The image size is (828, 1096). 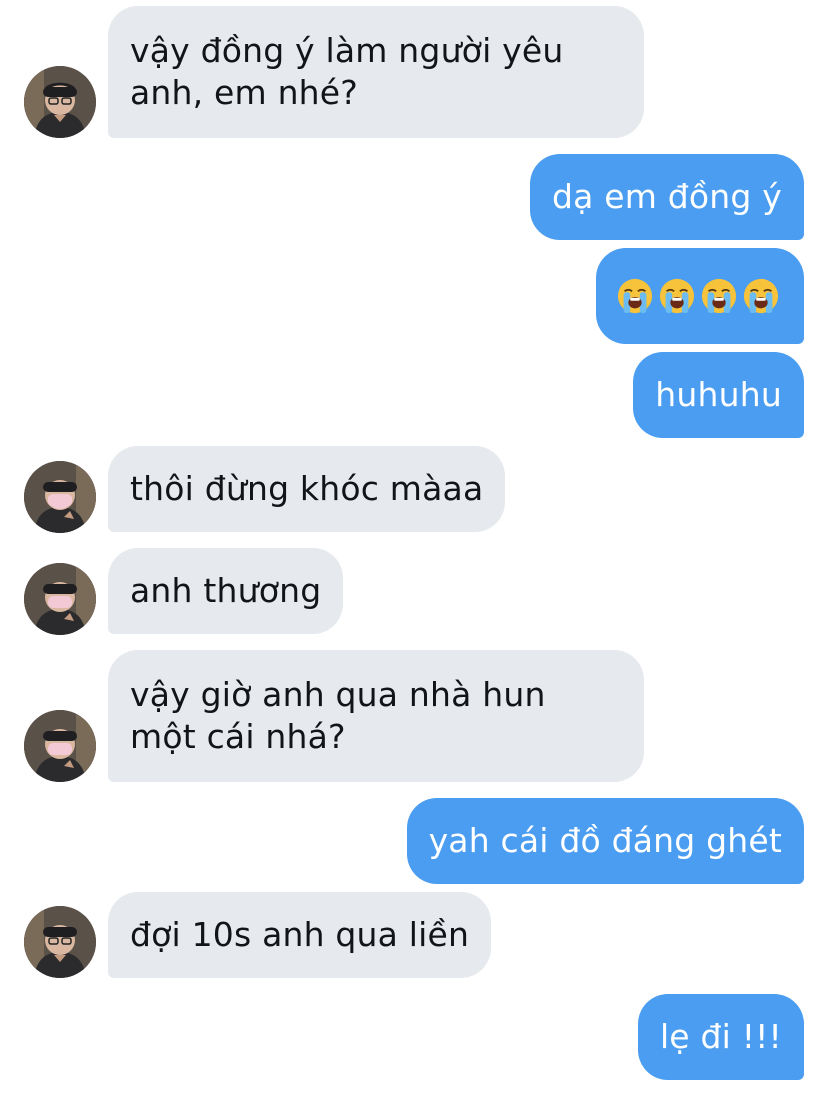 I want to click on message-received: vậy giờ anh qua nhà hun một cái nhá?, so click(x=376, y=716).